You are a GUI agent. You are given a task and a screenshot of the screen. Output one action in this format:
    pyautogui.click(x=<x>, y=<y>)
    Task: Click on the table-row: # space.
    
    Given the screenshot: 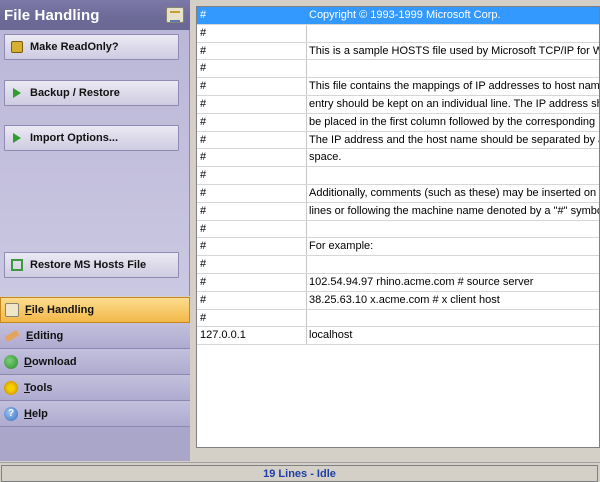 What is the action you would take?
    pyautogui.click(x=398, y=158)
    